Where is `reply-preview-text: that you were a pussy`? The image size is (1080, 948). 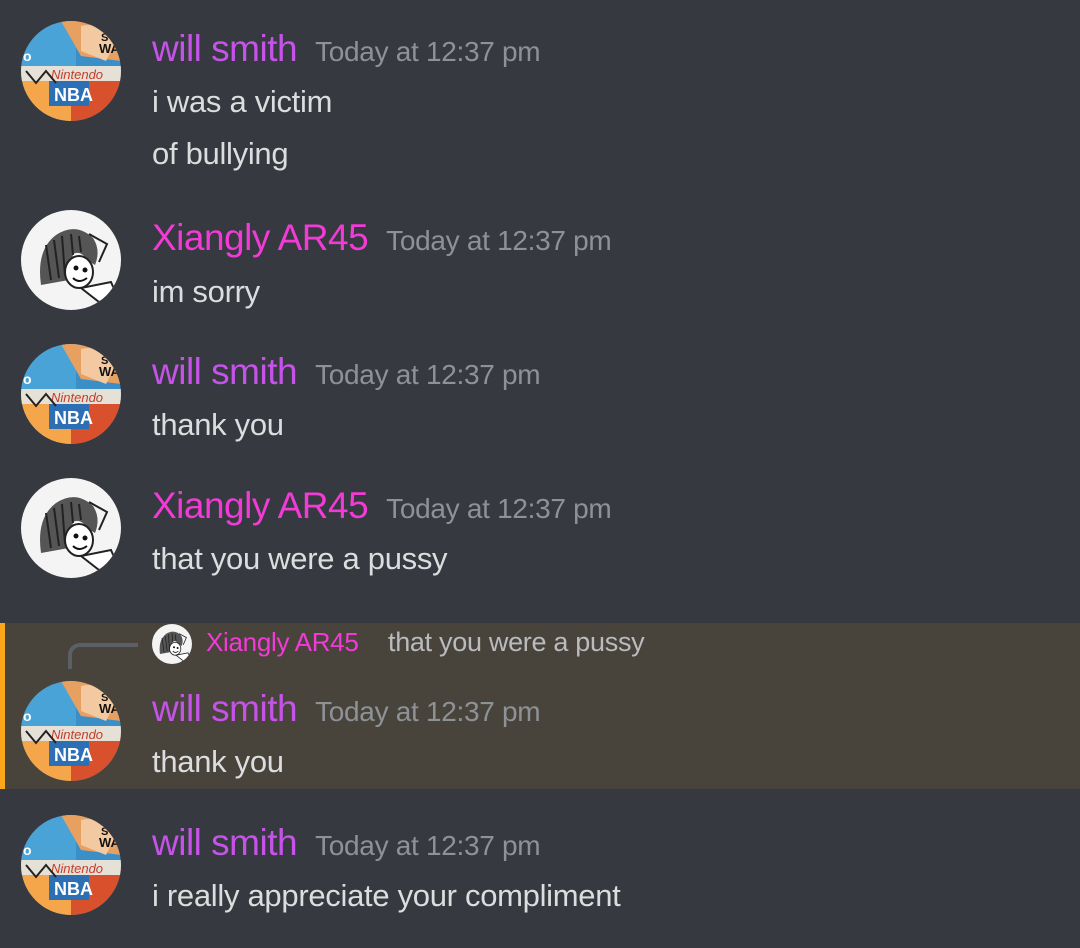
reply-preview-text: that you were a pussy is located at coordinates (516, 642).